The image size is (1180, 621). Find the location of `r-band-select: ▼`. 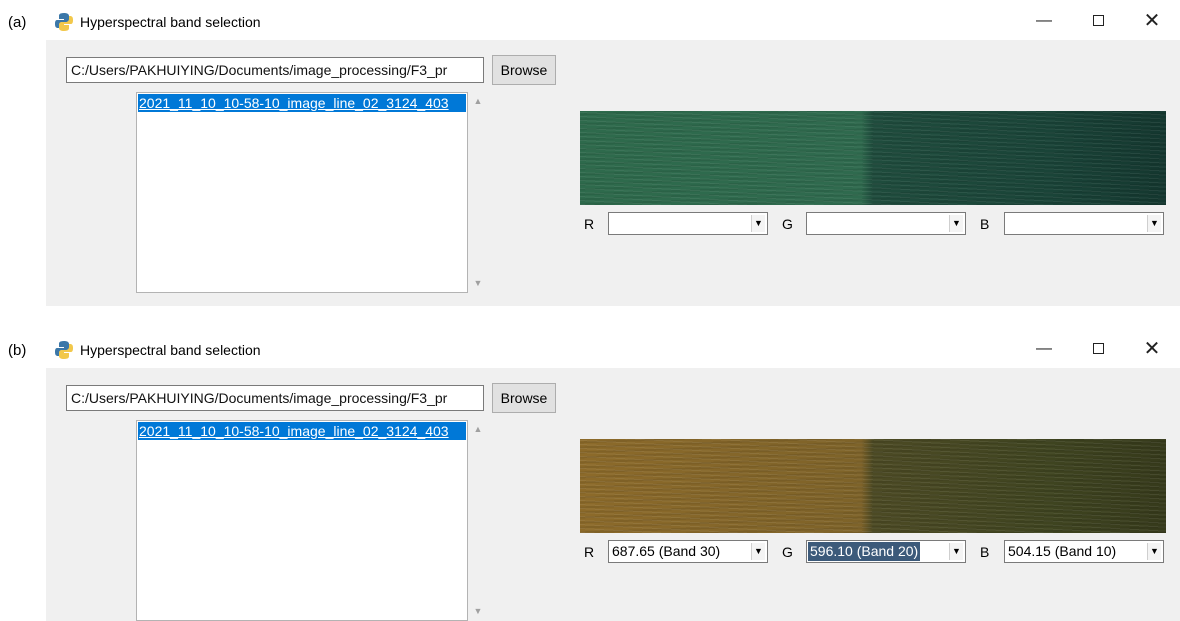

r-band-select: ▼ is located at coordinates (688, 223).